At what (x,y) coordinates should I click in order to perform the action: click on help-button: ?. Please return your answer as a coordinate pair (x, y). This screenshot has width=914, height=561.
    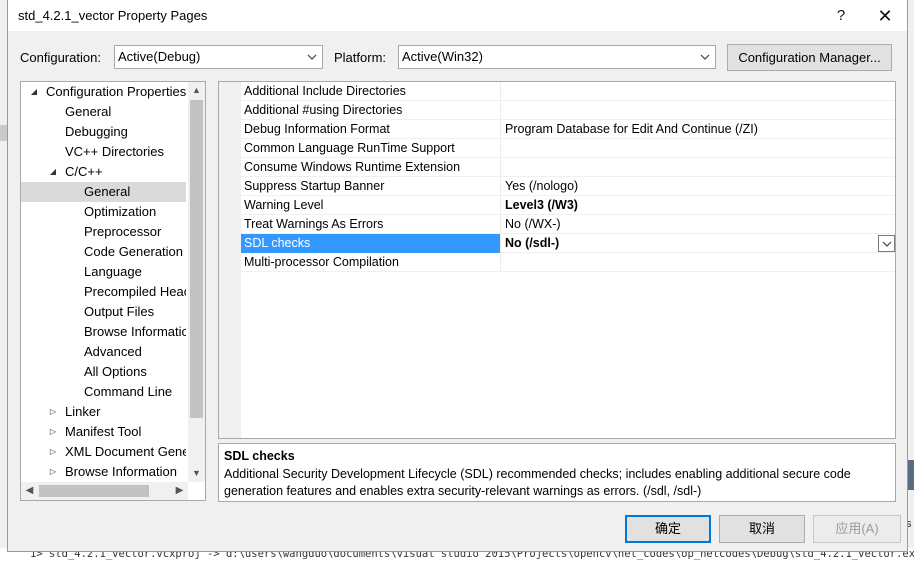
    Looking at the image, I should click on (841, 16).